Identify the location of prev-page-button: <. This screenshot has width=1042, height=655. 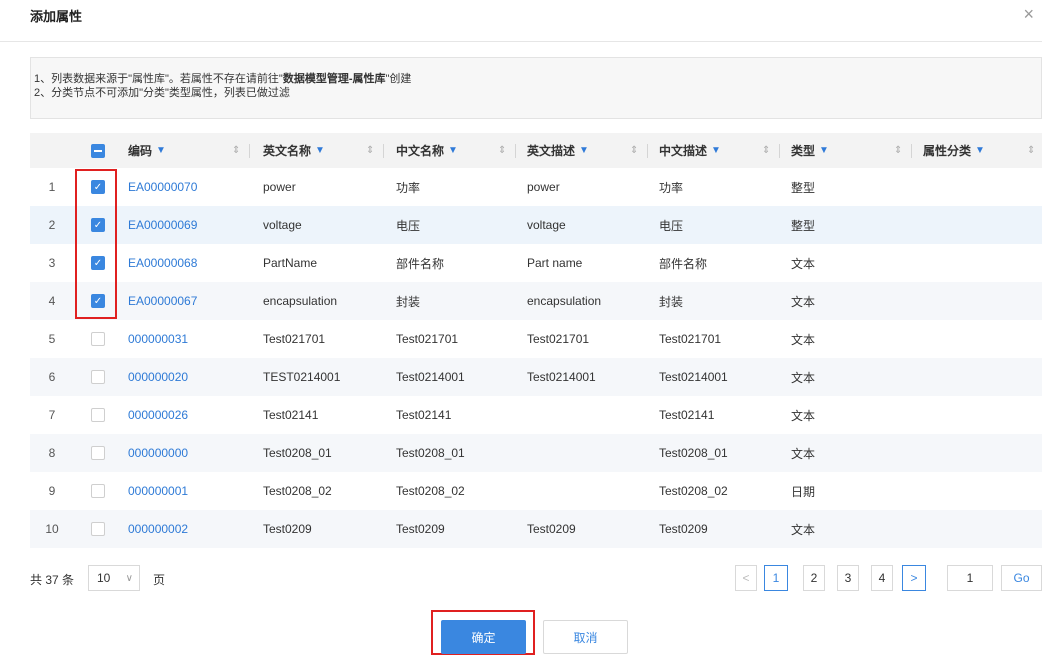
(746, 578).